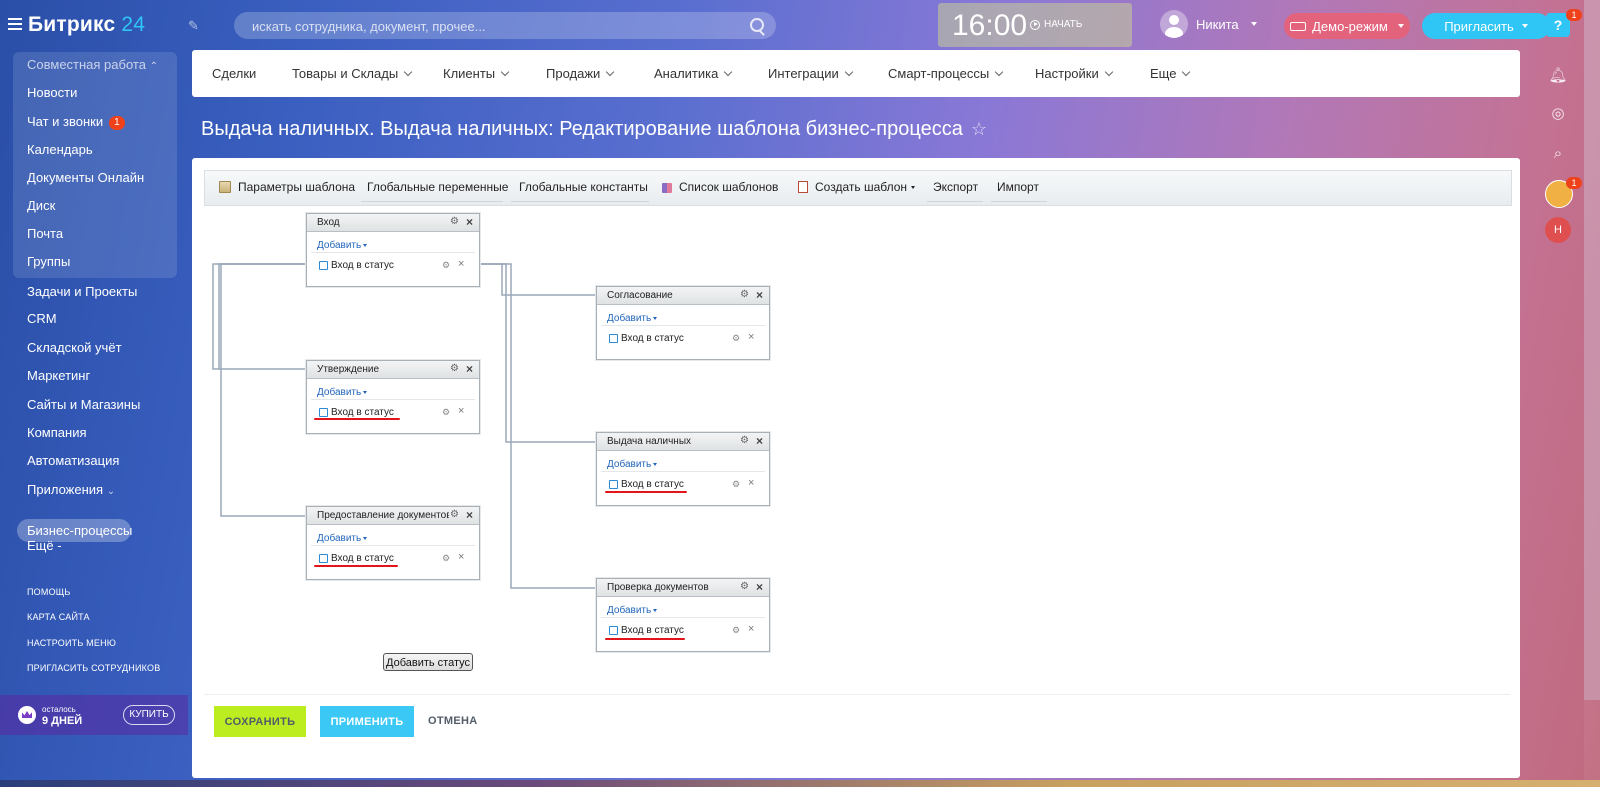 The width and height of the screenshot is (1600, 787). What do you see at coordinates (428, 662) in the screenshot?
I see `add-status-button: Добавить статус` at bounding box center [428, 662].